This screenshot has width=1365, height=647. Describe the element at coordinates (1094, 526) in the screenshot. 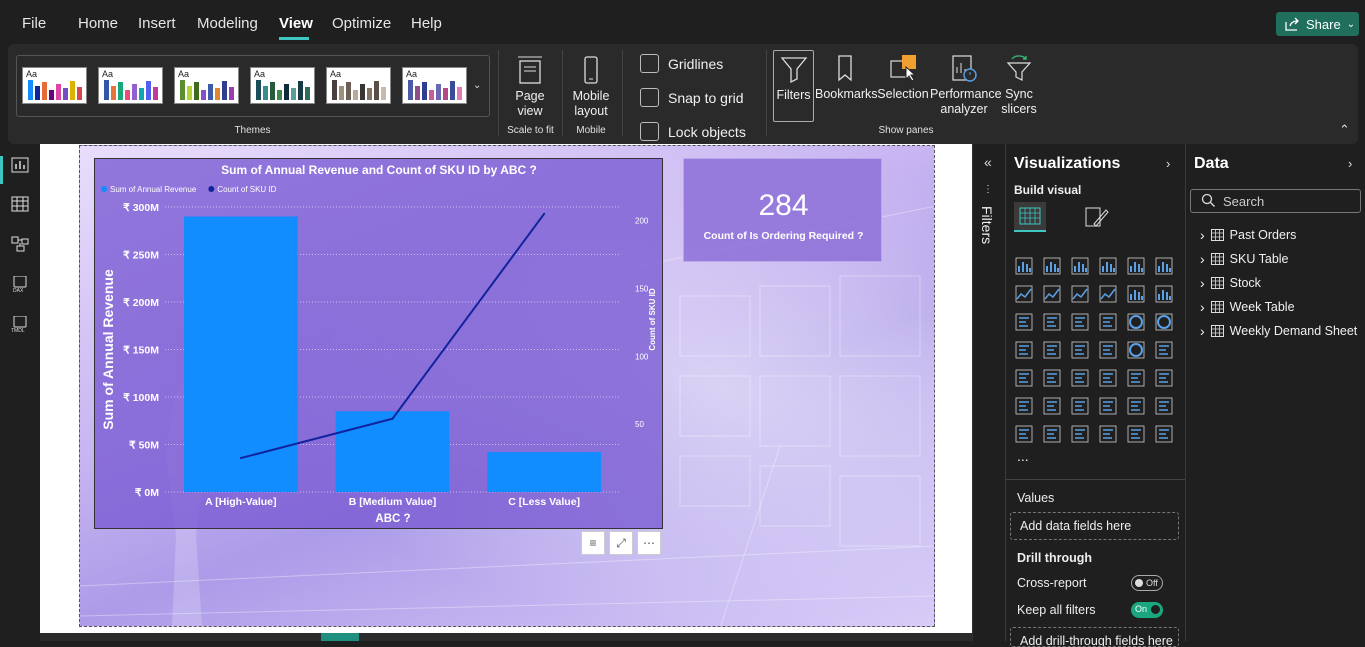

I see `values-field-well: Add data fields here` at that location.